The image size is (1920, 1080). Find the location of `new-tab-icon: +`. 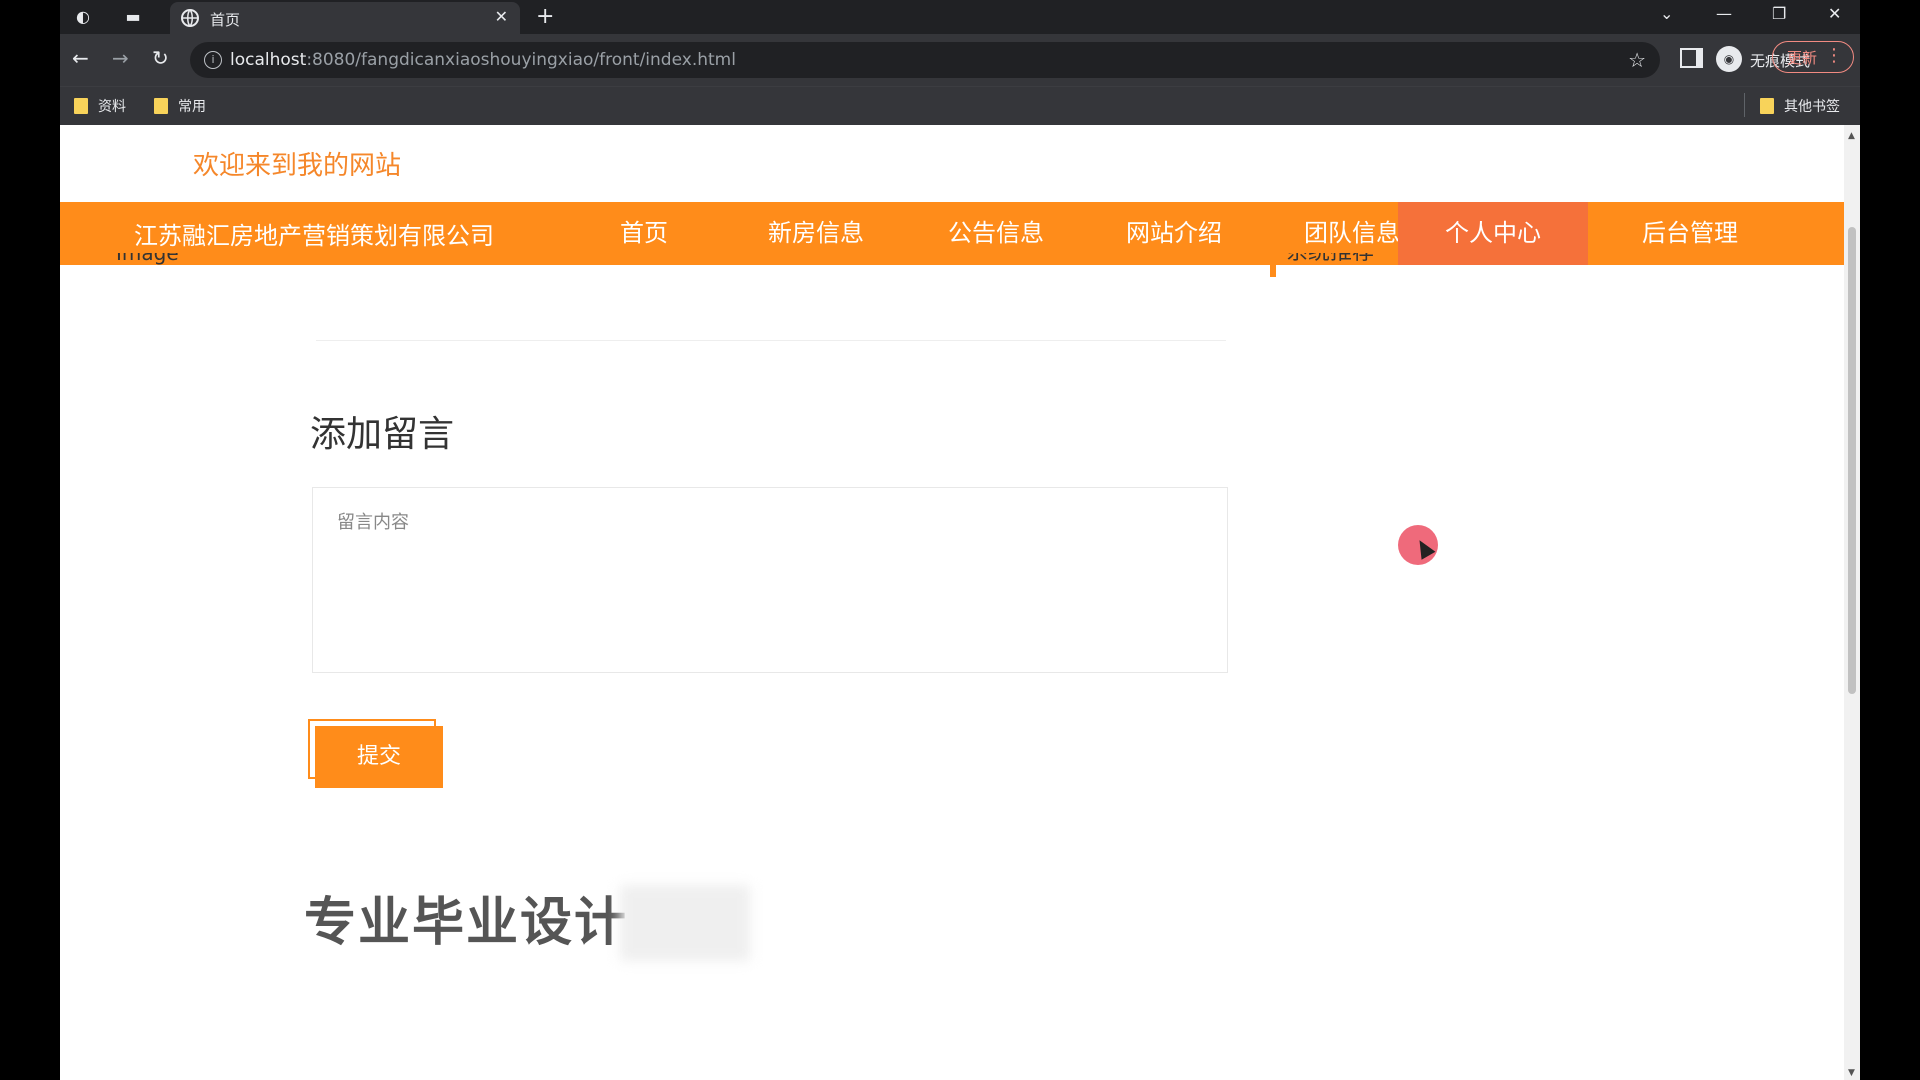

new-tab-icon: + is located at coordinates (545, 16).